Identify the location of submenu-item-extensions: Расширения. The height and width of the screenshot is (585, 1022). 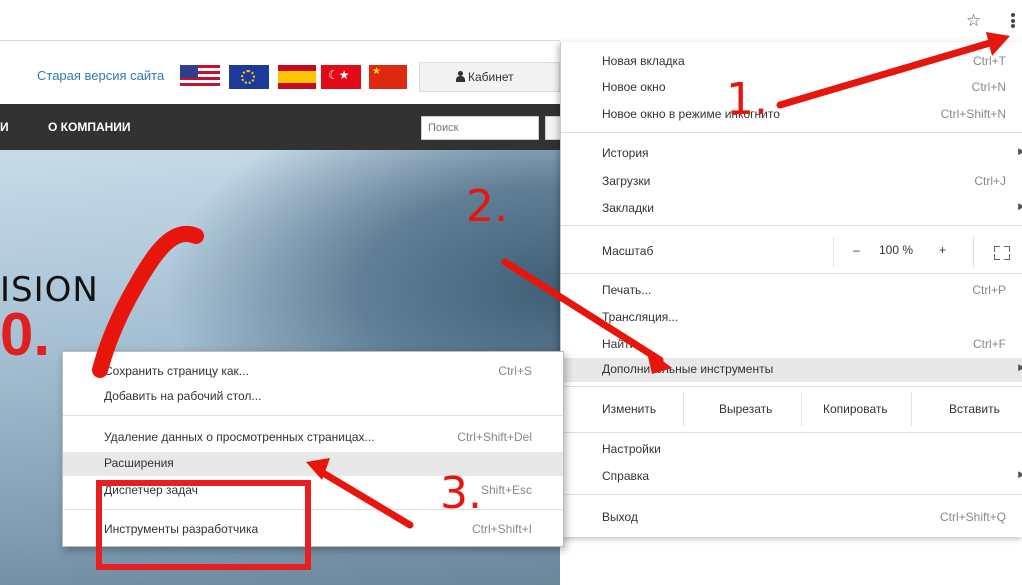
(313, 464).